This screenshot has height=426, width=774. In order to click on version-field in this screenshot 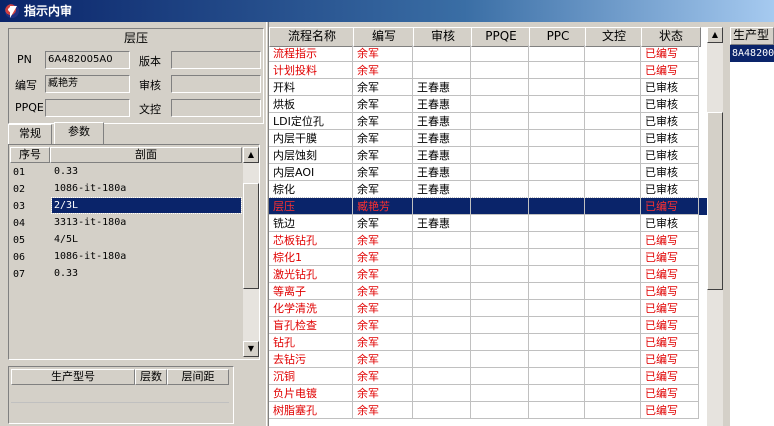, I will do `click(216, 60)`.